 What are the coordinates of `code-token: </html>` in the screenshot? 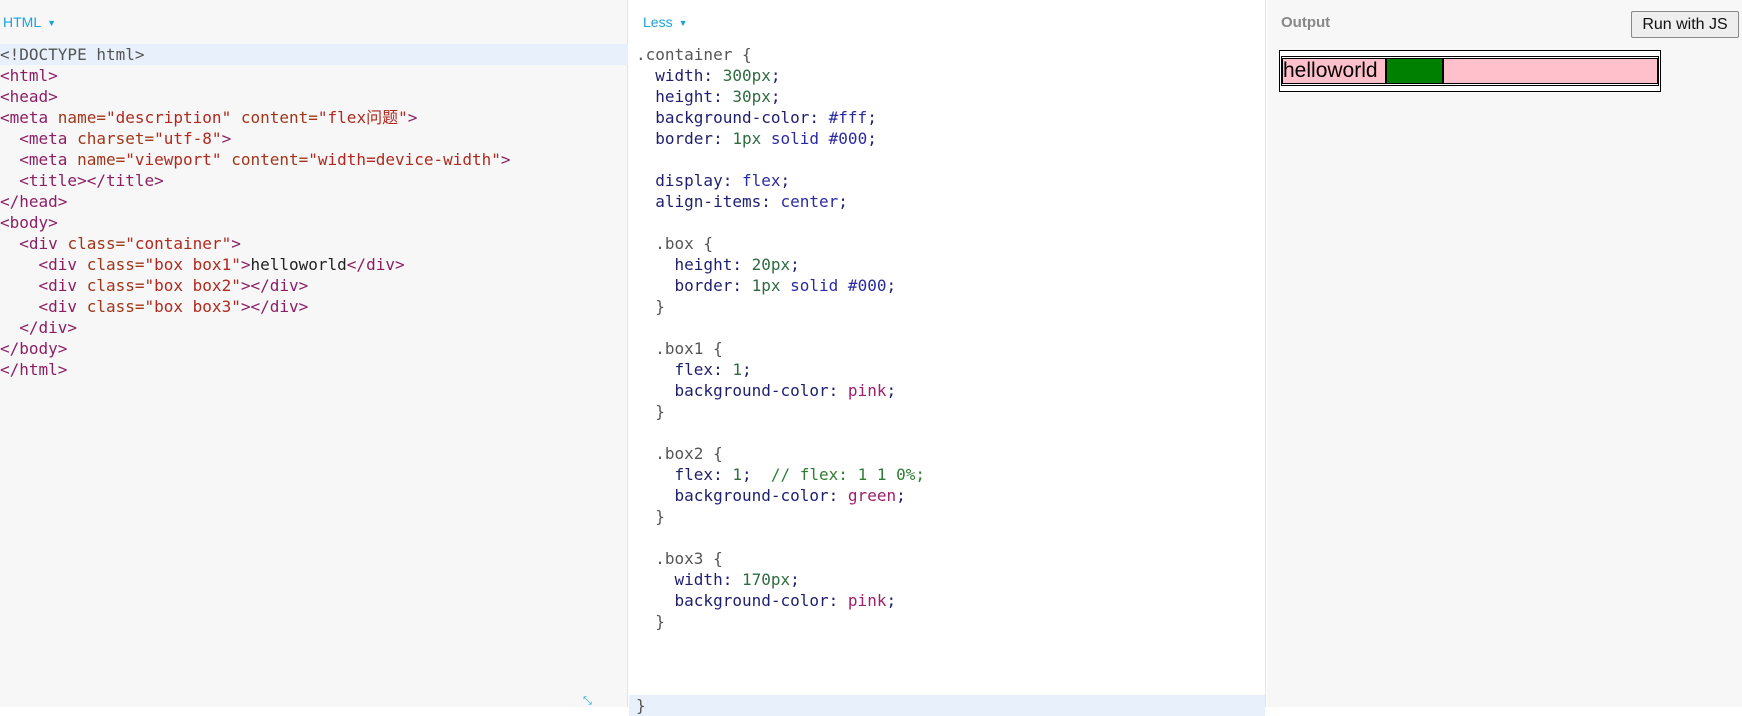 It's located at (34, 369).